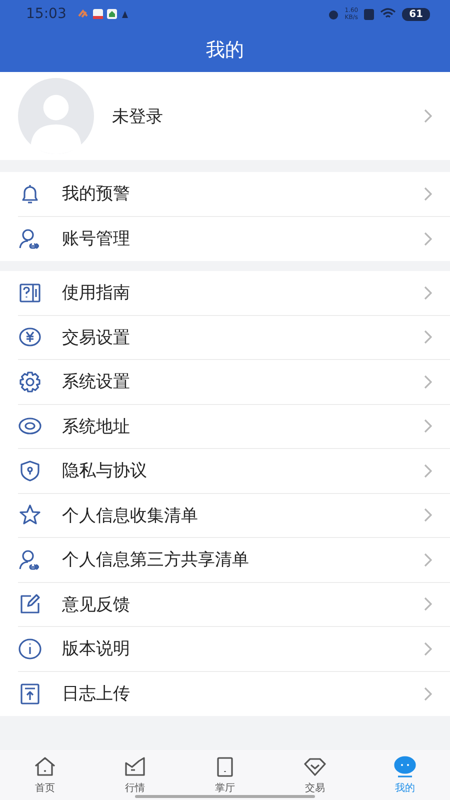 Image resolution: width=450 pixels, height=800 pixels. I want to click on menu-label: 使用指南, so click(96, 293).